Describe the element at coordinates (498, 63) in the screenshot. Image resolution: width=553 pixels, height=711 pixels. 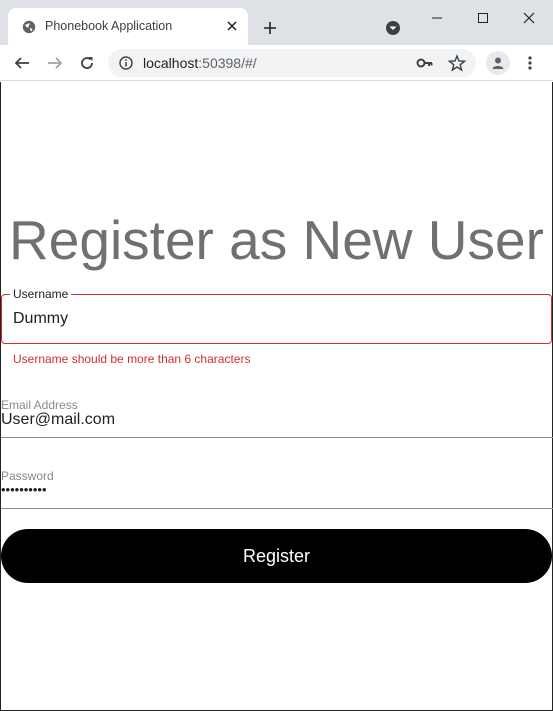
I see `person-icon` at that location.